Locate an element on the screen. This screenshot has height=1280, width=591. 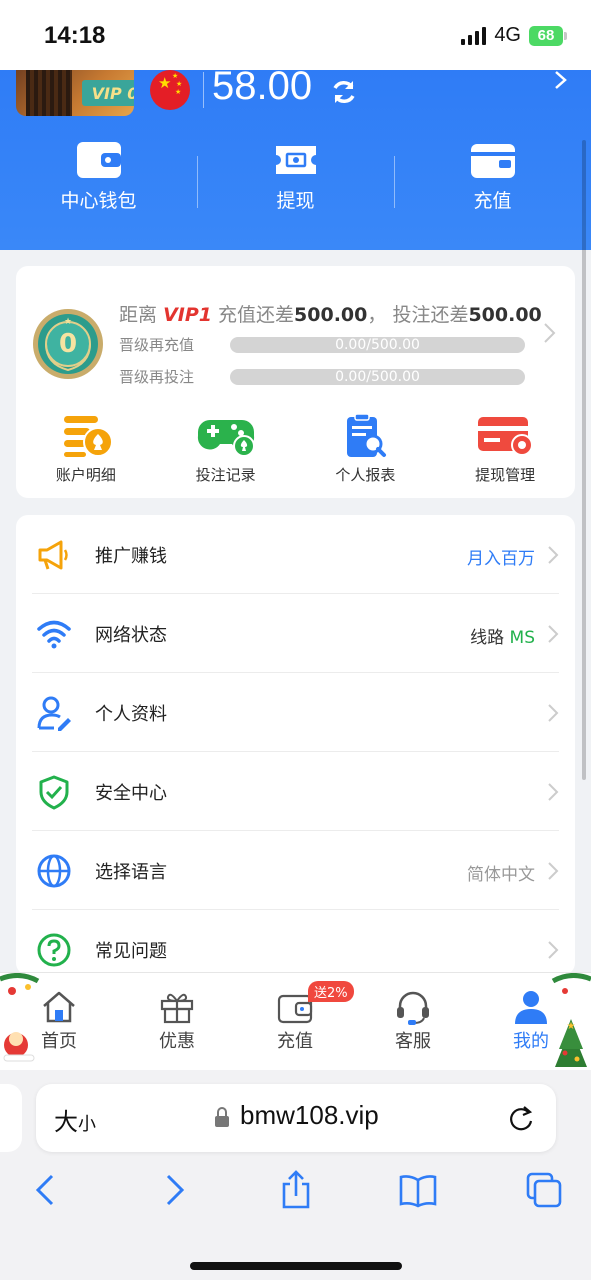
bookmarks-icon is located at coordinates (418, 1190).